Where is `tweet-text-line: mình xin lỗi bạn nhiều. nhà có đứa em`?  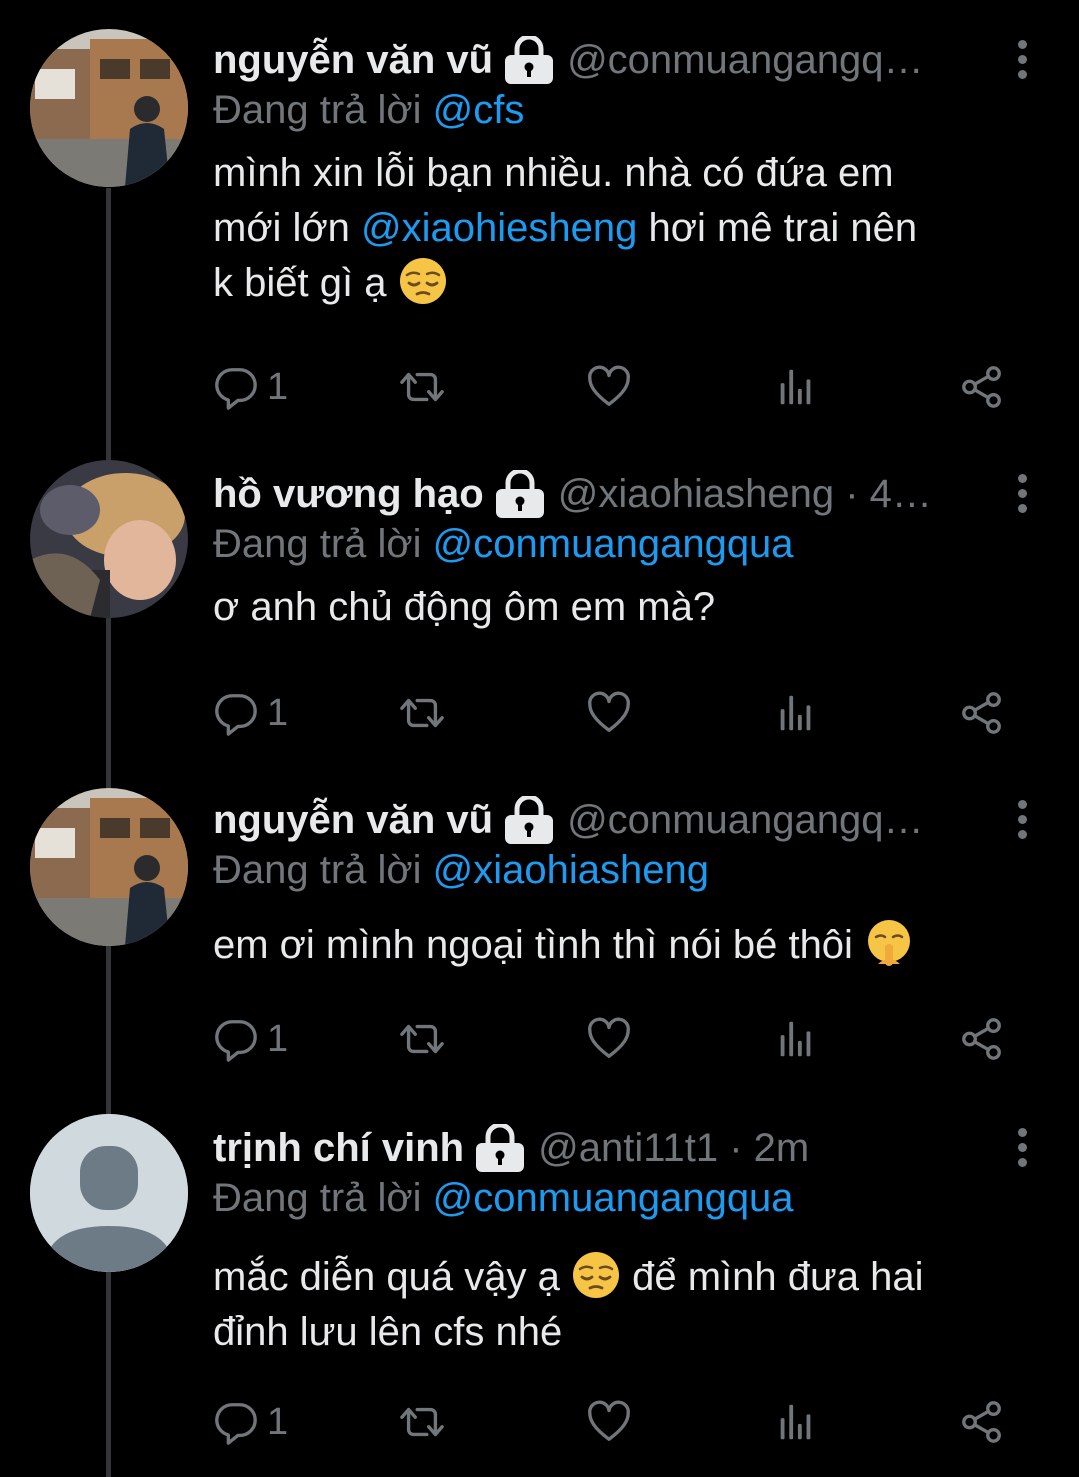 tweet-text-line: mình xin lỗi bạn nhiều. nhà có đứa em is located at coordinates (553, 173).